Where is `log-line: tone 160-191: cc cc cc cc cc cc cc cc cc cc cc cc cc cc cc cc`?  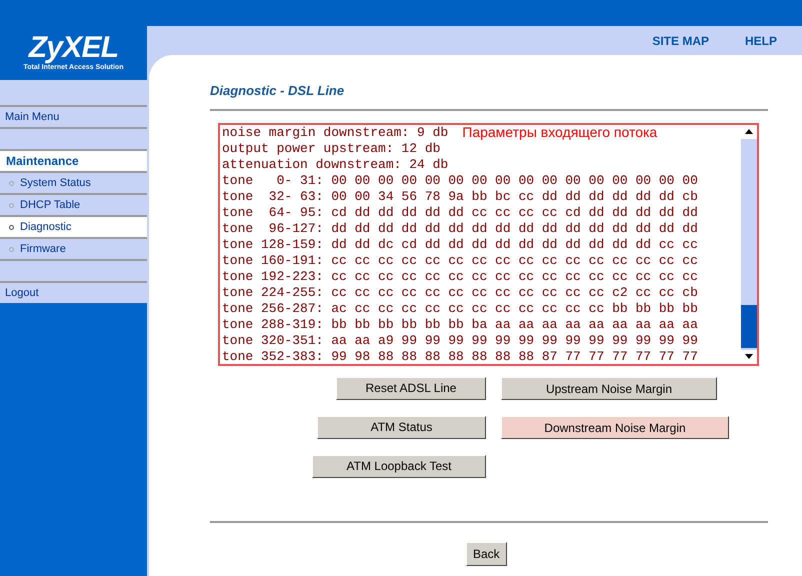
log-line: tone 160-191: cc cc cc cc cc cc cc cc cc cc cc cc cc cc cc cc is located at coordinates (460, 260).